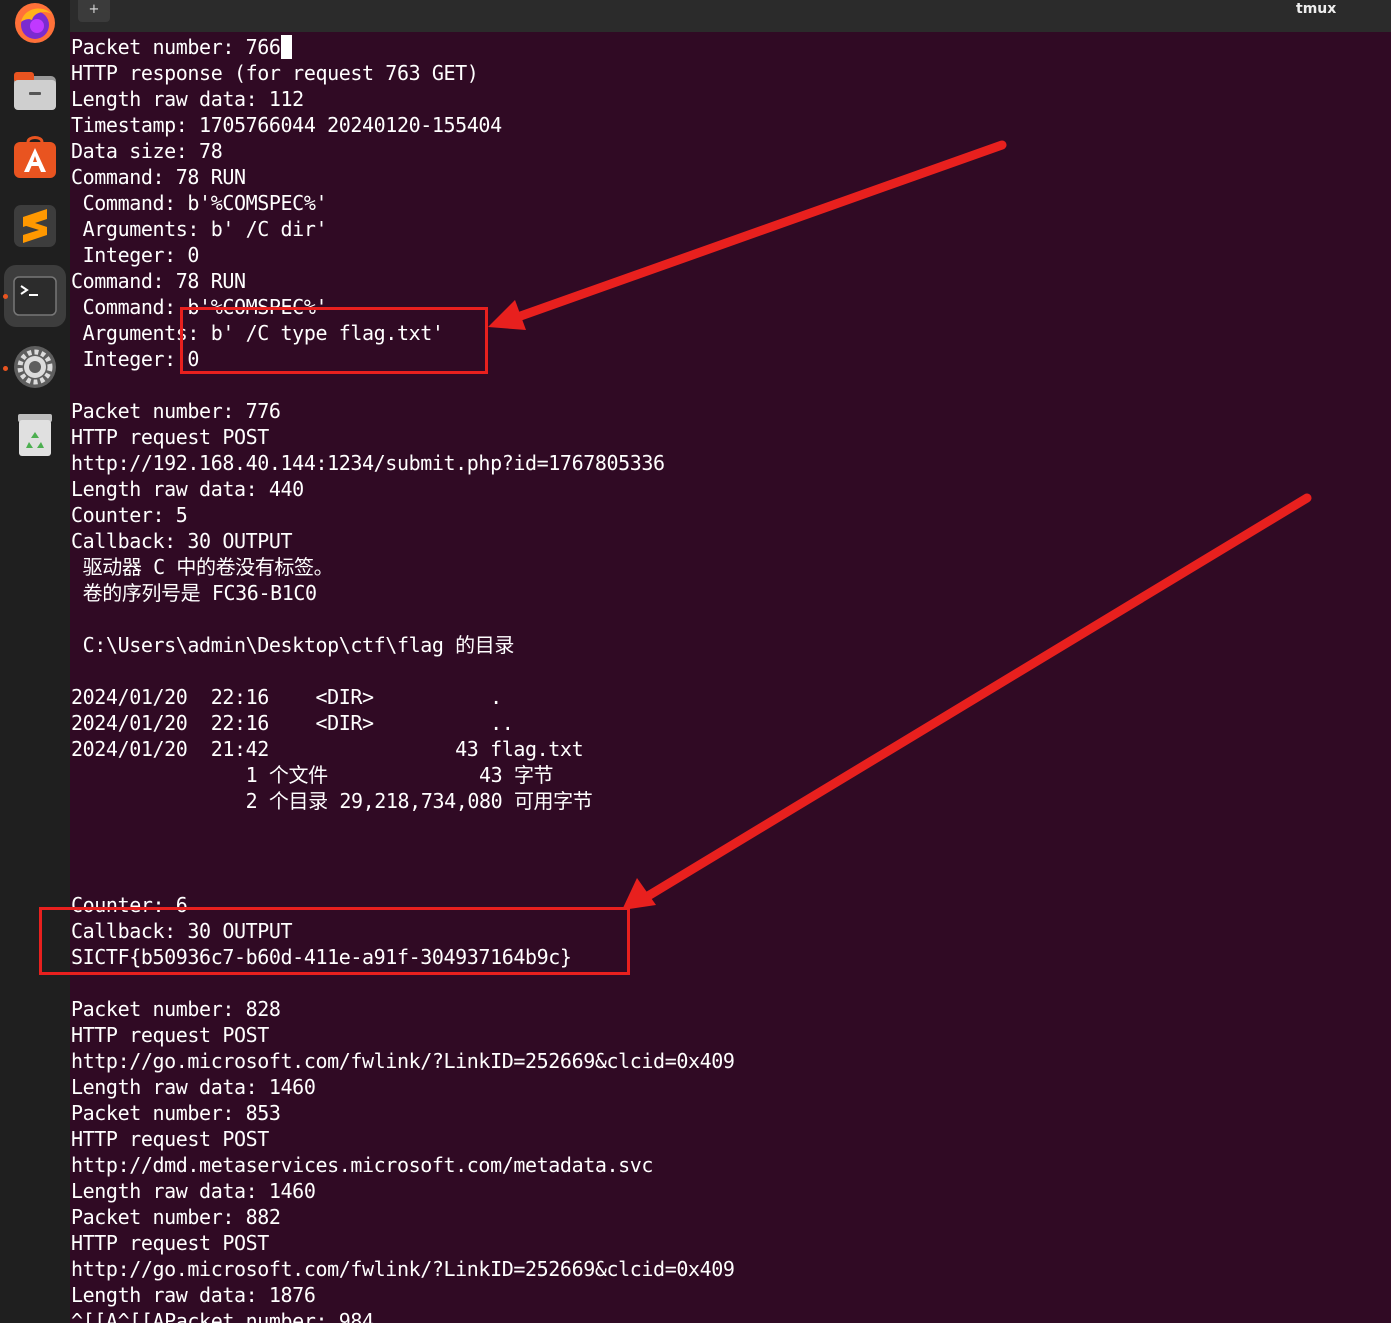  I want to click on terminal-line: 2024/01/20 21:42 43 flag.txt, so click(327, 749).